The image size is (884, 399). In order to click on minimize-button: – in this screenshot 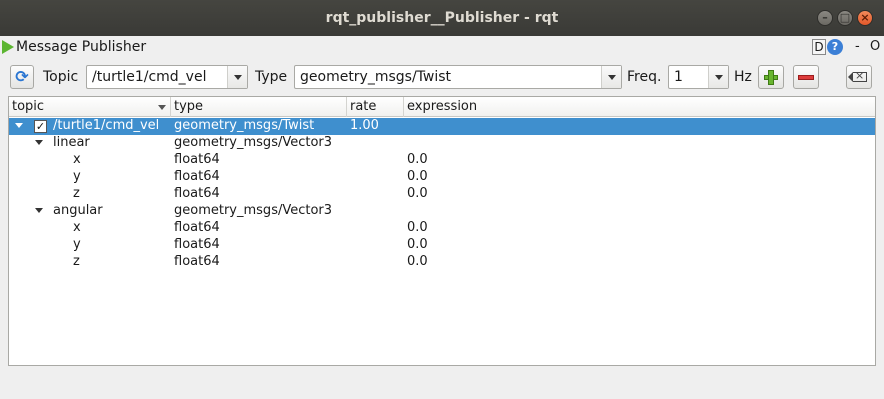, I will do `click(825, 18)`.